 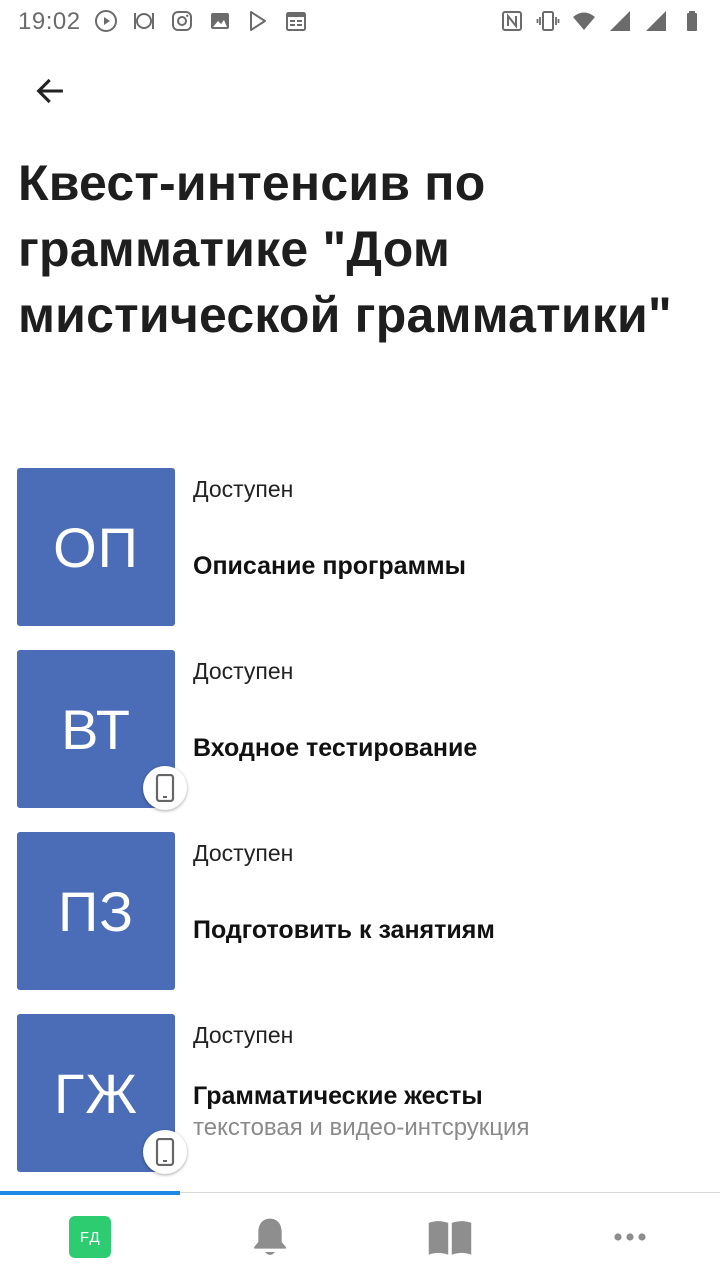 I want to click on wifi-icon, so click(x=584, y=21).